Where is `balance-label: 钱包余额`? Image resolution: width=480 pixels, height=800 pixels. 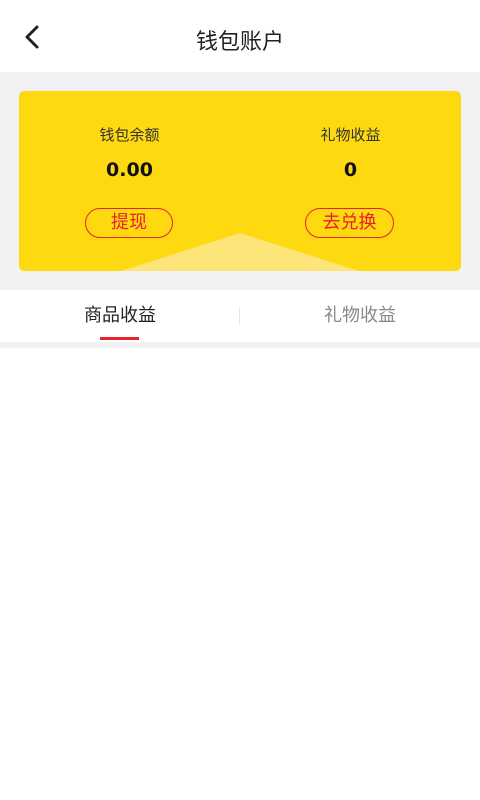 balance-label: 钱包余额 is located at coordinates (129, 135).